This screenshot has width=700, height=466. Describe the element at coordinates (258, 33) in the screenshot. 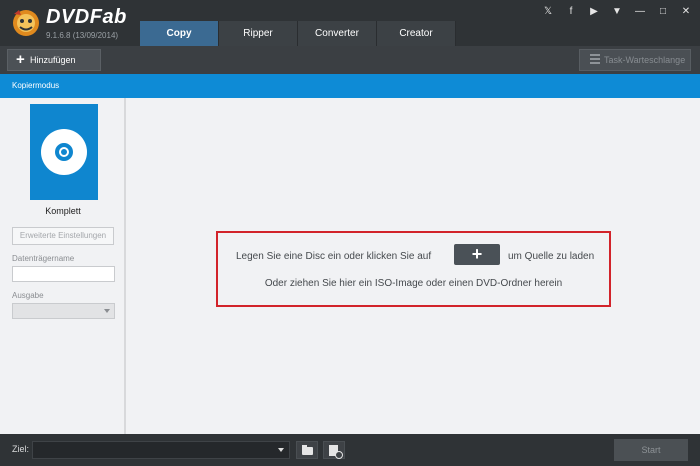

I see `tab-ripper: Ripper` at that location.